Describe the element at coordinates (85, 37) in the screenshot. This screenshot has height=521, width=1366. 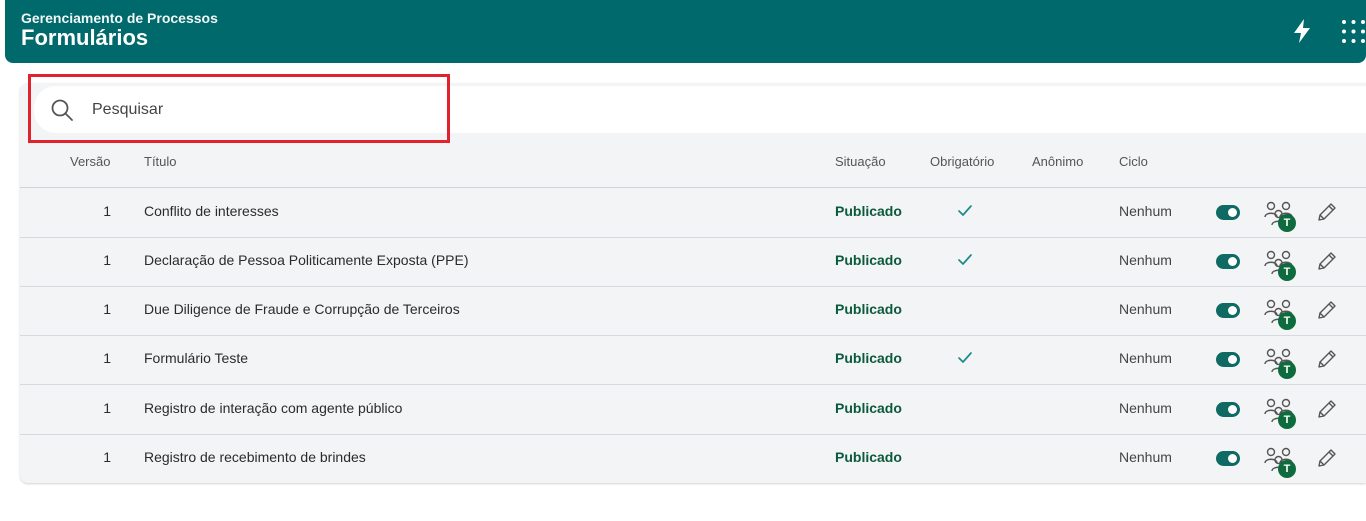
I see `page-title: Formulários` at that location.